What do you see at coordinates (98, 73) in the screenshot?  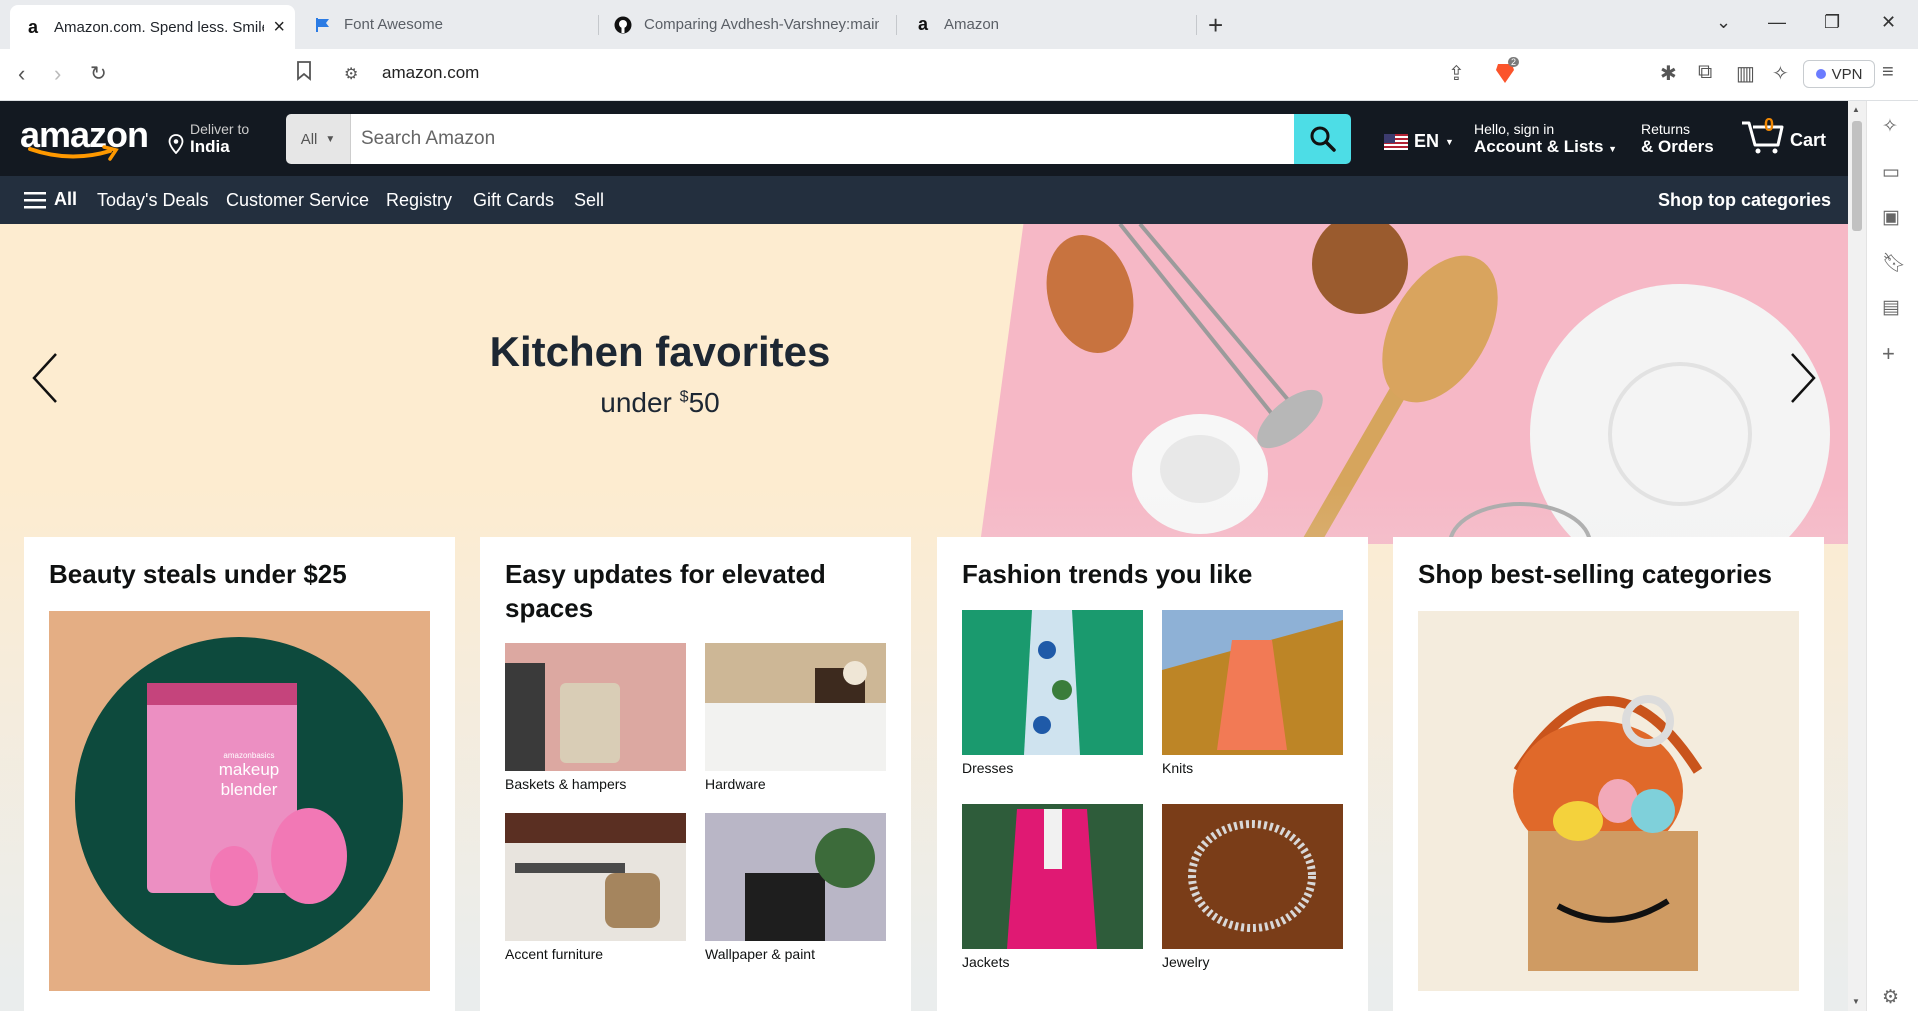 I see `reload-icon: ↻` at bounding box center [98, 73].